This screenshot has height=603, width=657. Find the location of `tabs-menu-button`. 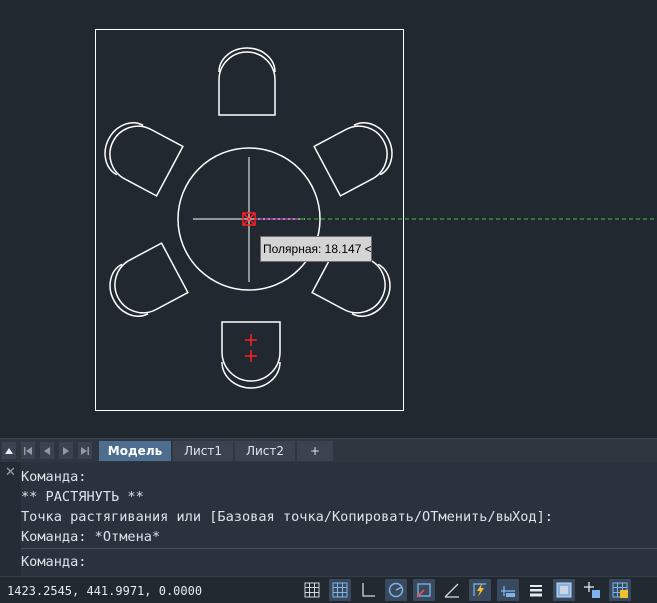

tabs-menu-button is located at coordinates (9, 450).